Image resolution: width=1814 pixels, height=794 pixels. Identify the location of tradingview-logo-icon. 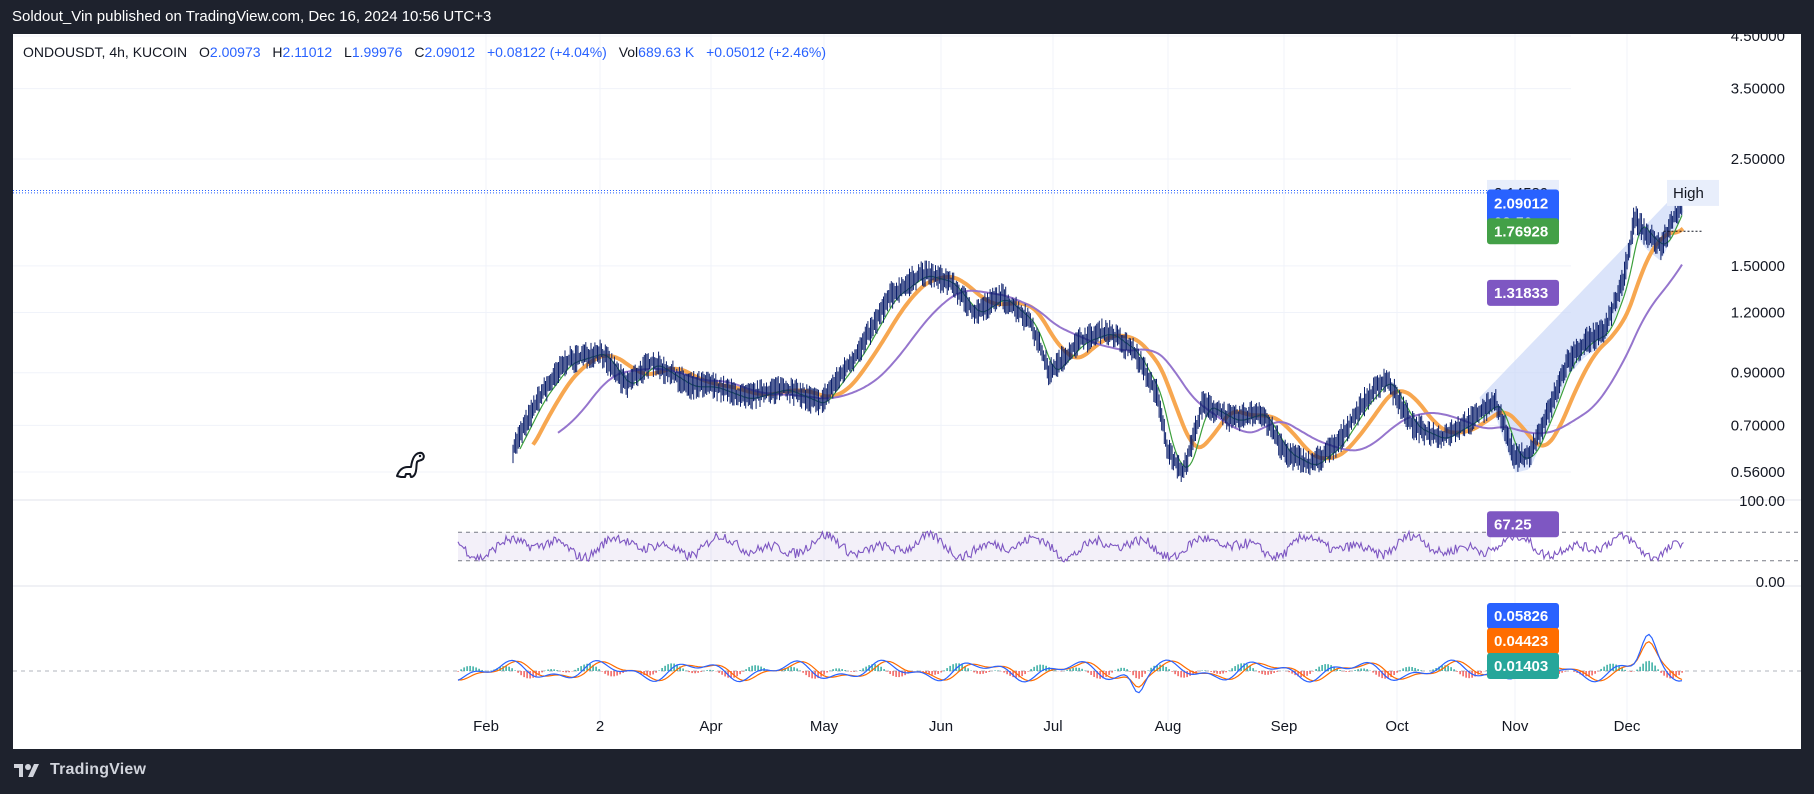
(26, 770).